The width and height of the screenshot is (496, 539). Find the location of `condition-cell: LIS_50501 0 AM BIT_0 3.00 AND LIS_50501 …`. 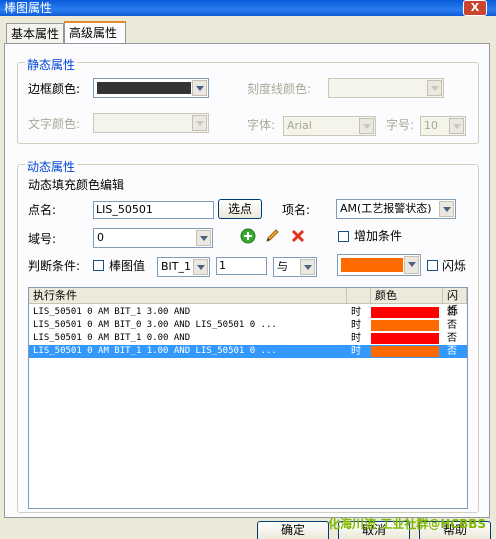

condition-cell: LIS_50501 0 AM BIT_0 3.00 AND LIS_50501 … is located at coordinates (155, 325).